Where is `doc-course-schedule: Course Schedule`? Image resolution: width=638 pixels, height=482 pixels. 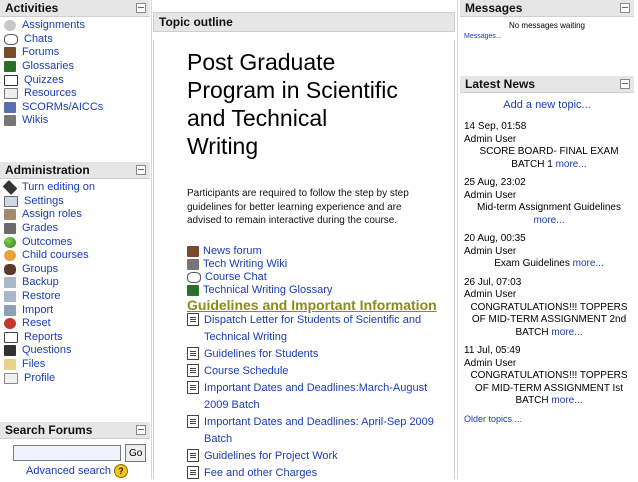 doc-course-schedule: Course Schedule is located at coordinates (318, 371).